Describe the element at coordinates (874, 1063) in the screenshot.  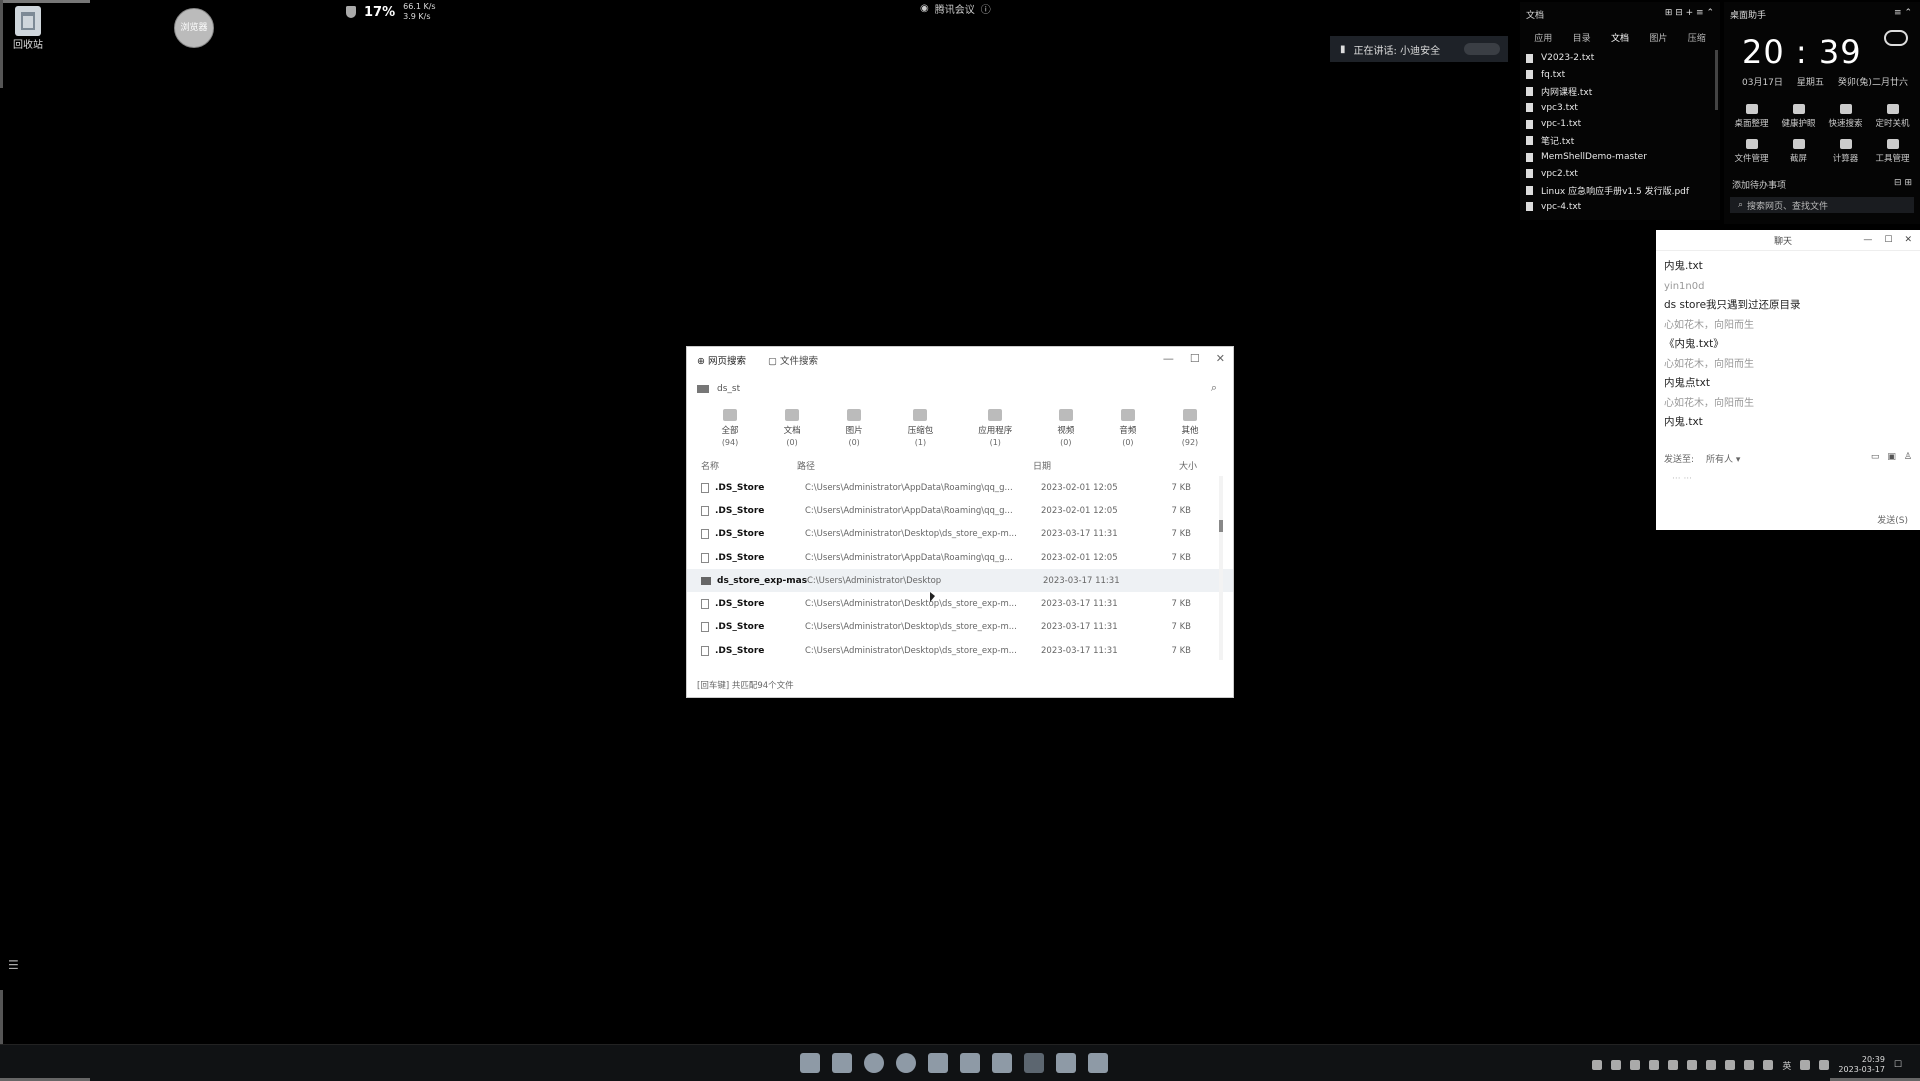
I see `edge-browser-icon` at that location.